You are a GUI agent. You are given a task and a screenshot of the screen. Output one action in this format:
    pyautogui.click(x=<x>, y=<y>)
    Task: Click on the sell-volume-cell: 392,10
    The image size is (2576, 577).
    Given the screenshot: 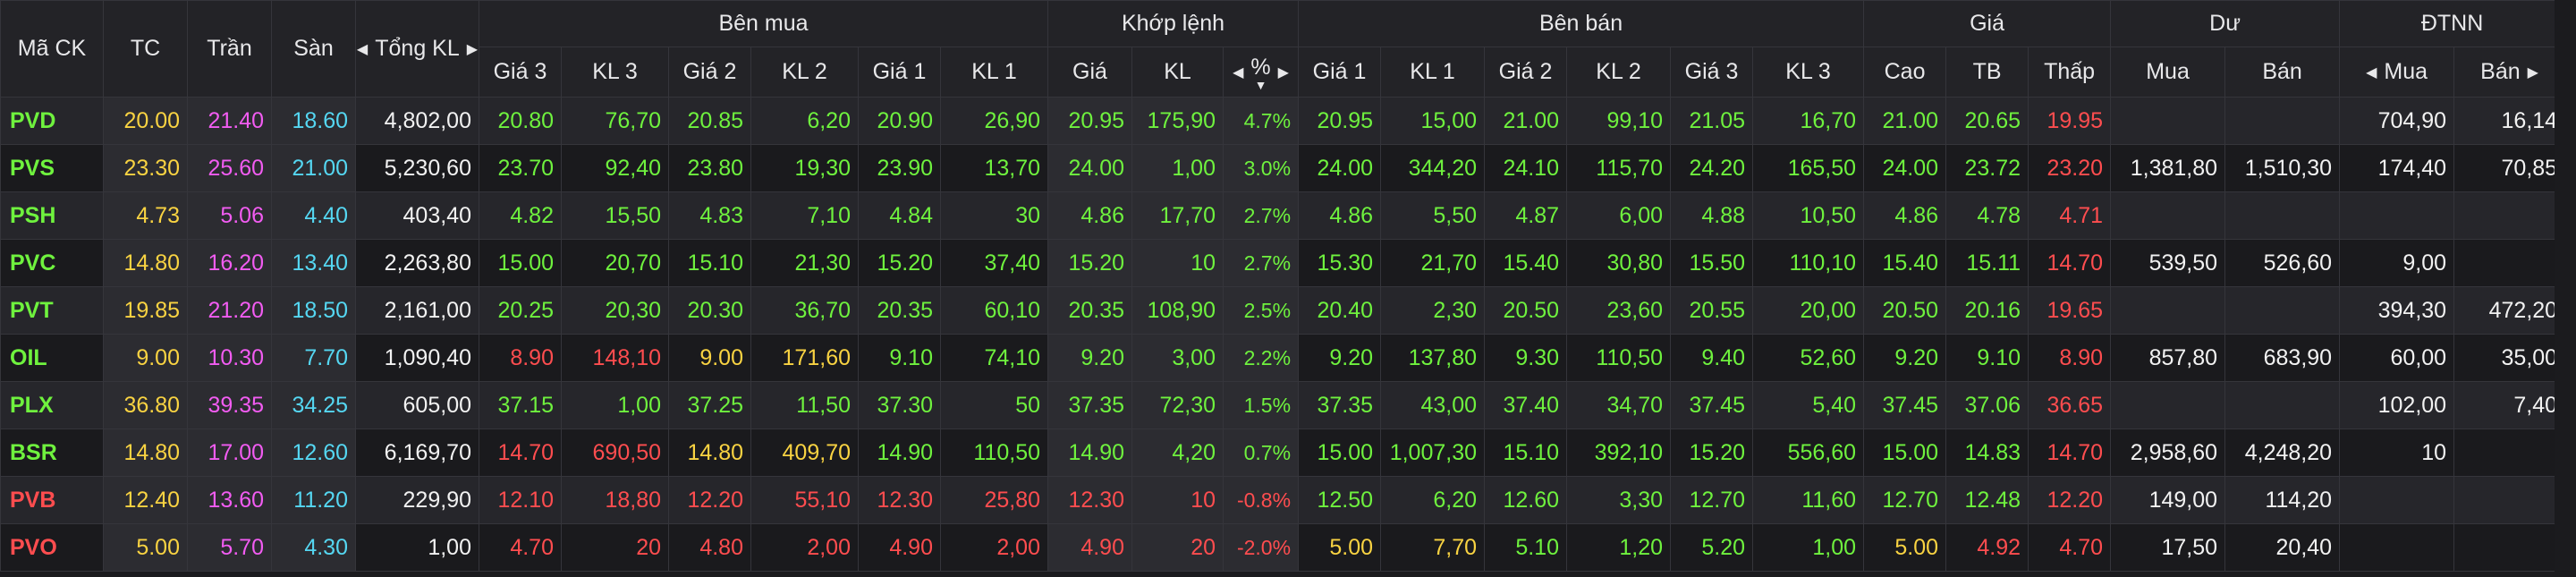 What is the action you would take?
    pyautogui.click(x=1619, y=453)
    